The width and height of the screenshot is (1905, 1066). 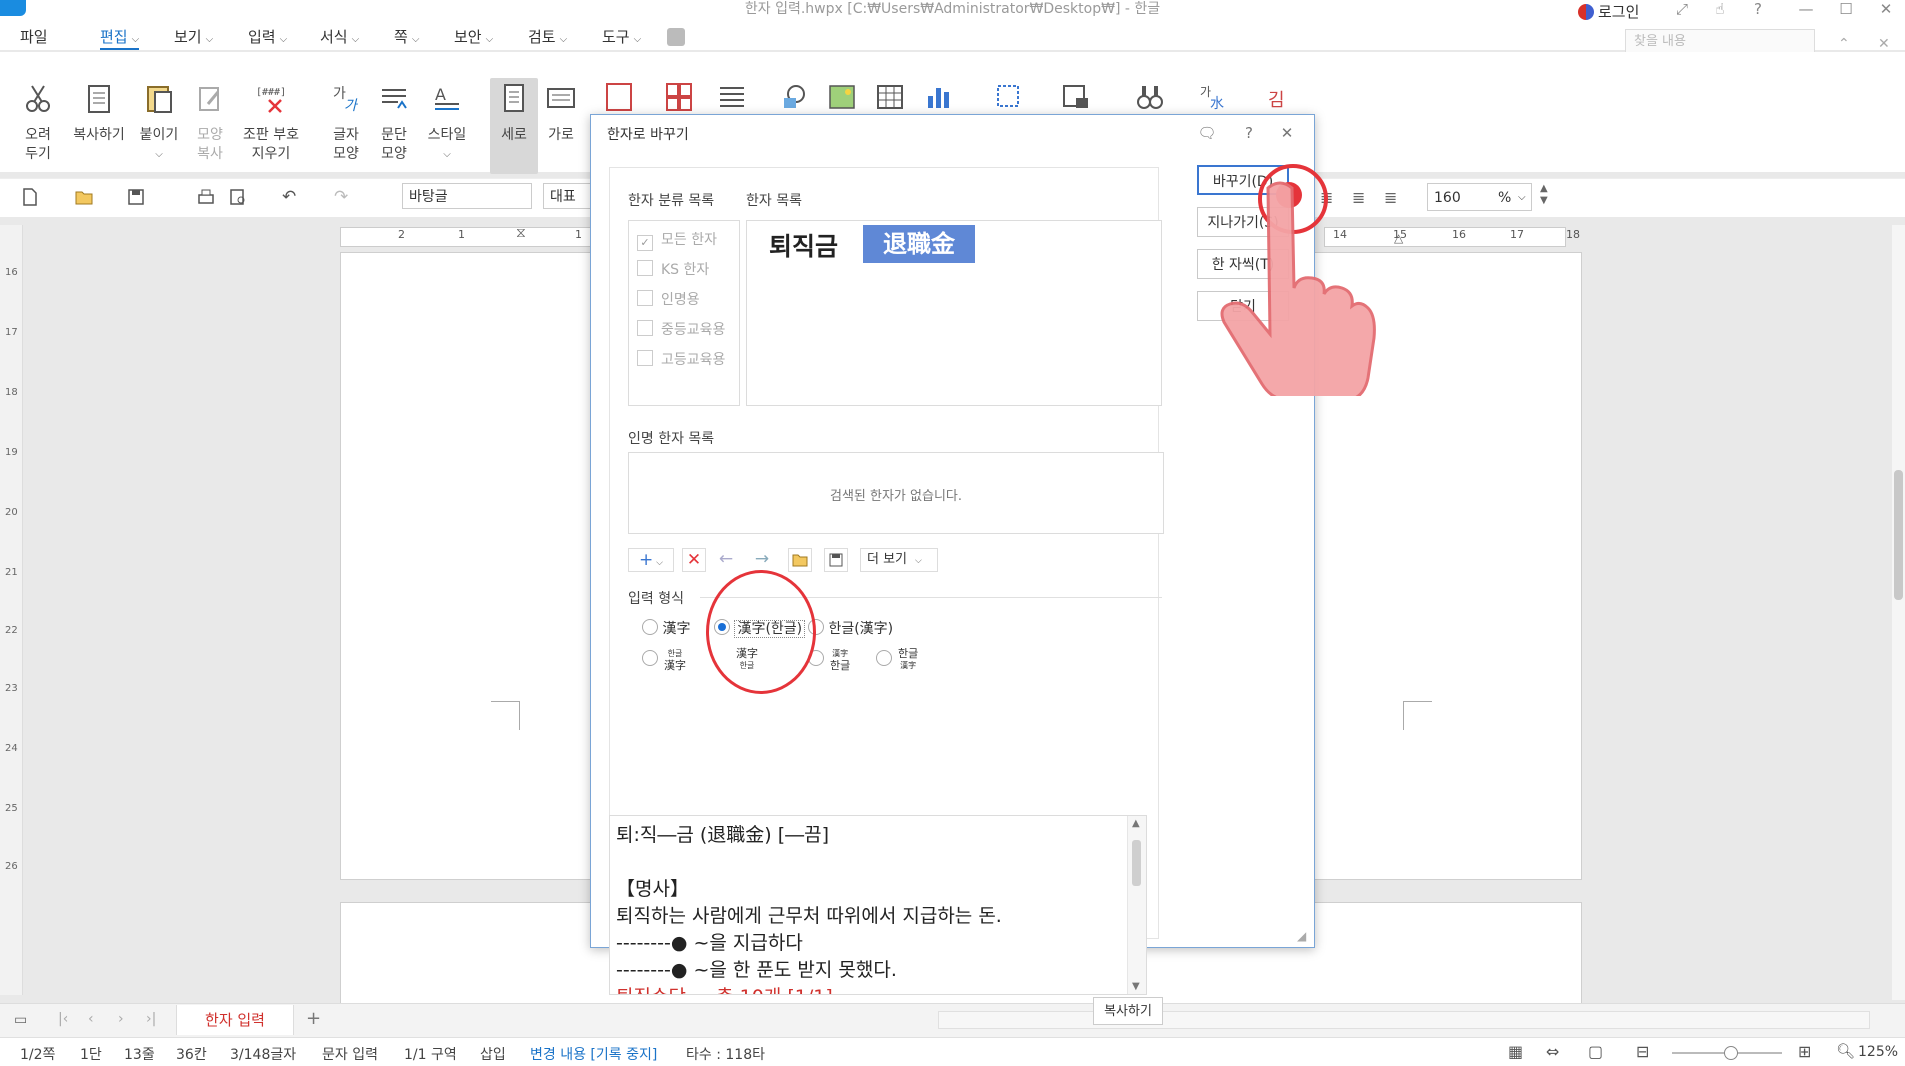 What do you see at coordinates (210, 123) in the screenshot?
I see `format-painter-button: 모양 복사` at bounding box center [210, 123].